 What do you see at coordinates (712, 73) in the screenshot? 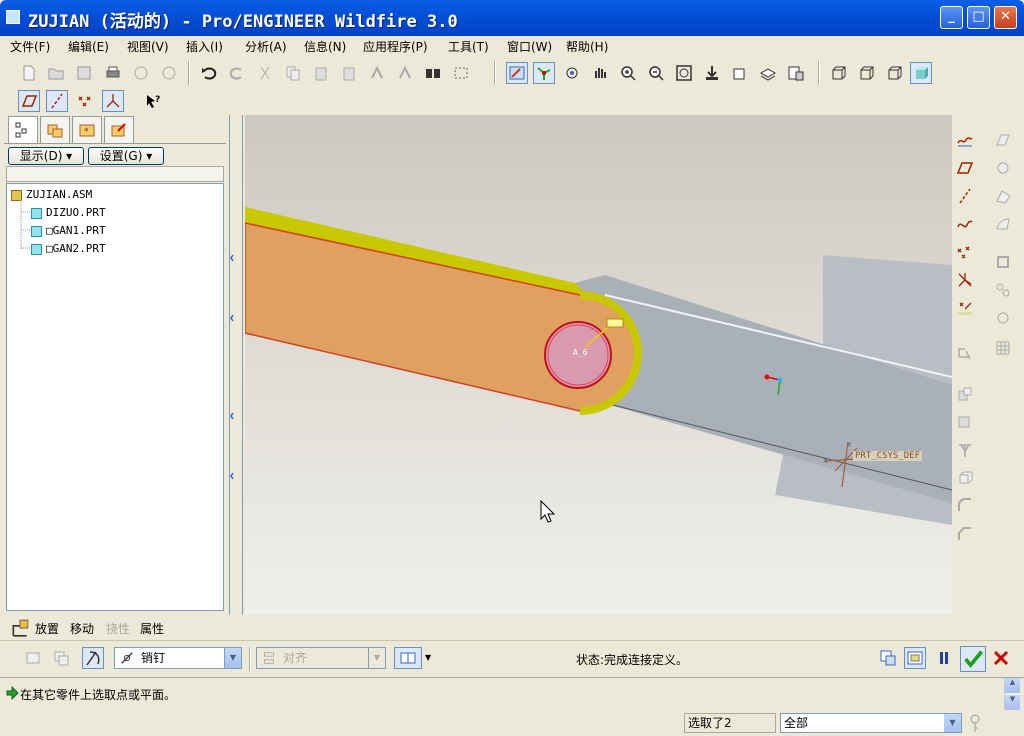
I see `reorient-icon` at bounding box center [712, 73].